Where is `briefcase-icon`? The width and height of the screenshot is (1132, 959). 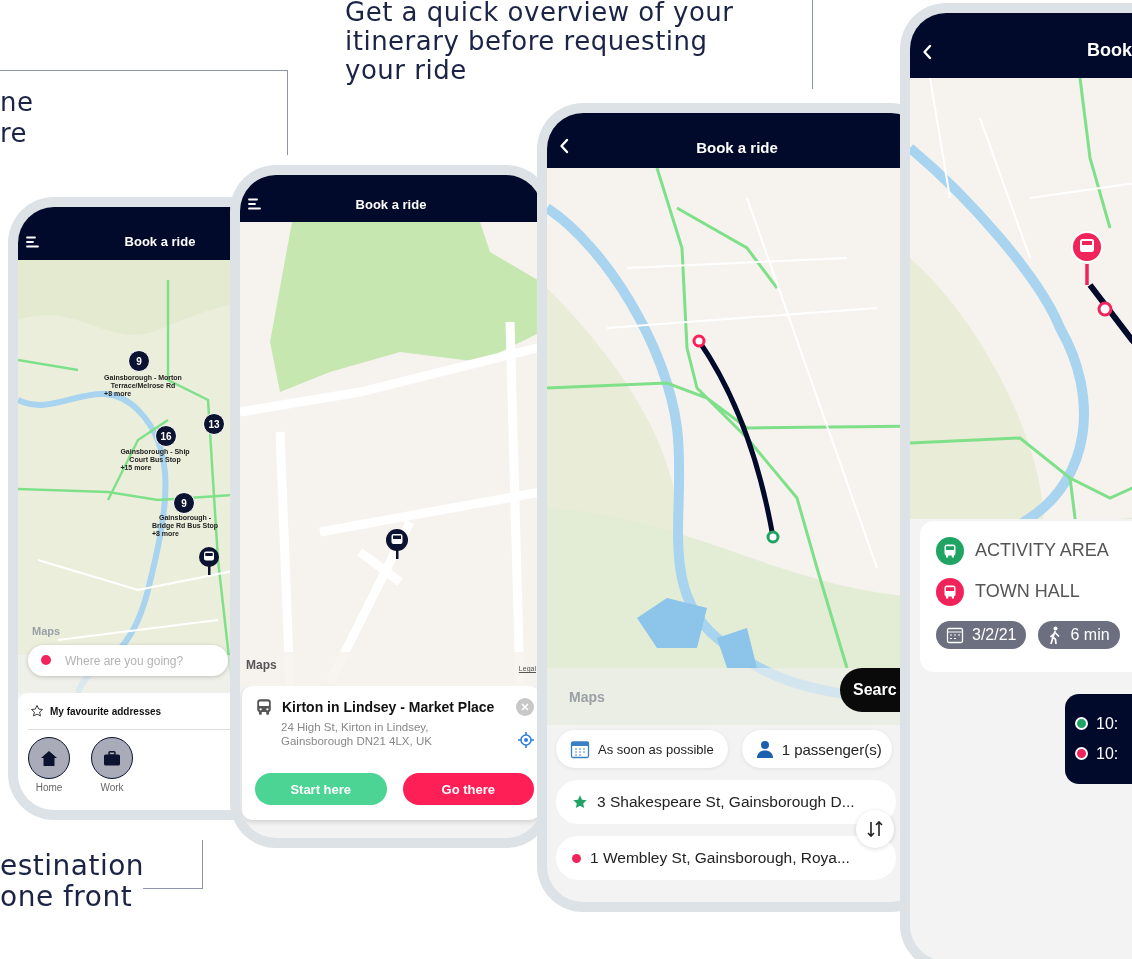 briefcase-icon is located at coordinates (112, 758).